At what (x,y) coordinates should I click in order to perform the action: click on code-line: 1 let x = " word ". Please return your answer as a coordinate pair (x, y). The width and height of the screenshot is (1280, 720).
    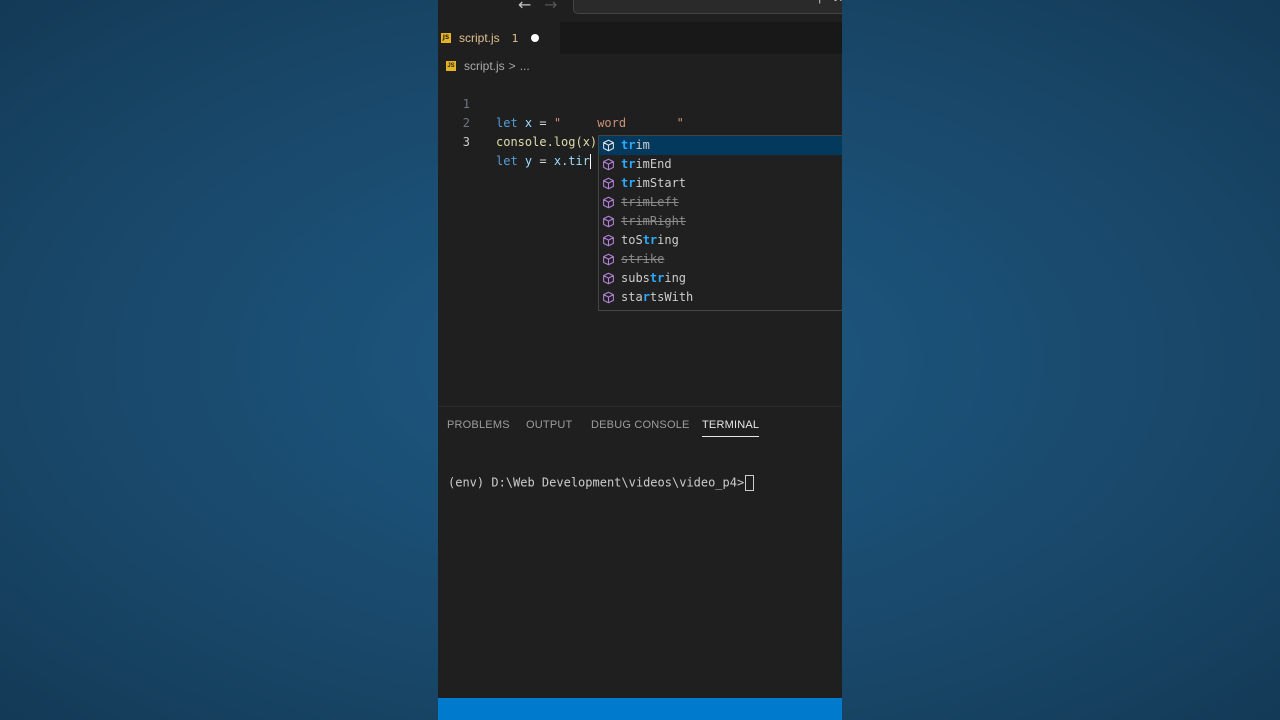
    Looking at the image, I should click on (640, 103).